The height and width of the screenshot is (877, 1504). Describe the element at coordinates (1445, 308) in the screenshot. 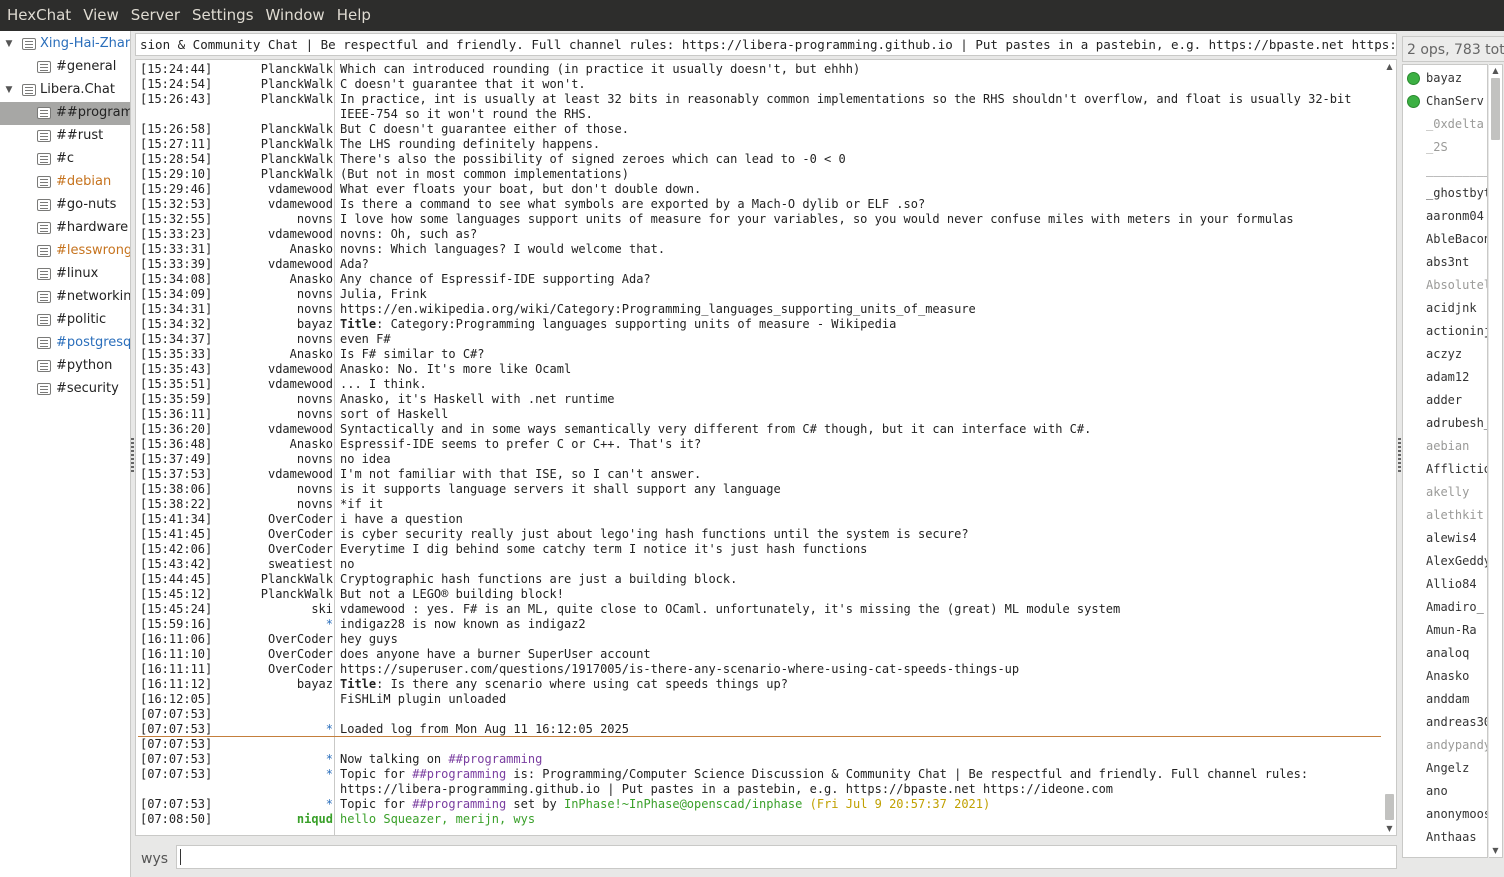

I see `user-row: acidjnk` at that location.